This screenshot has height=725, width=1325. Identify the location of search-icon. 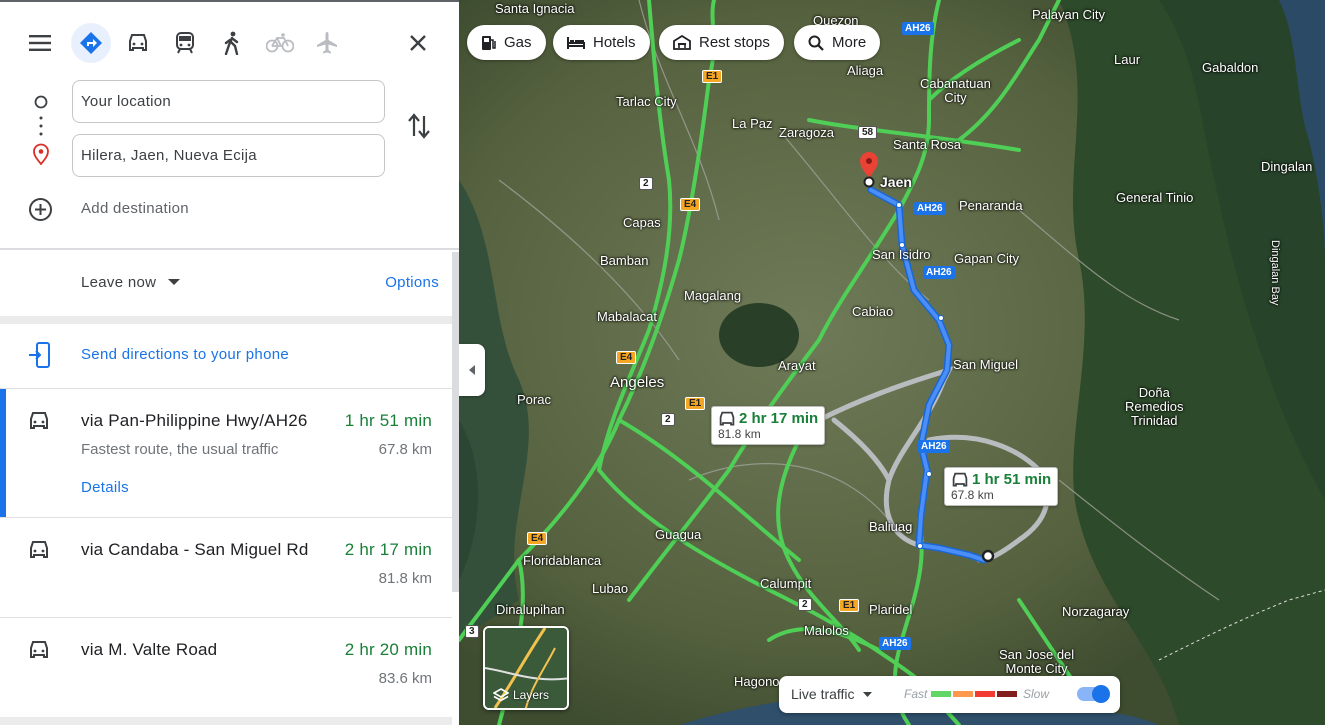
(816, 43).